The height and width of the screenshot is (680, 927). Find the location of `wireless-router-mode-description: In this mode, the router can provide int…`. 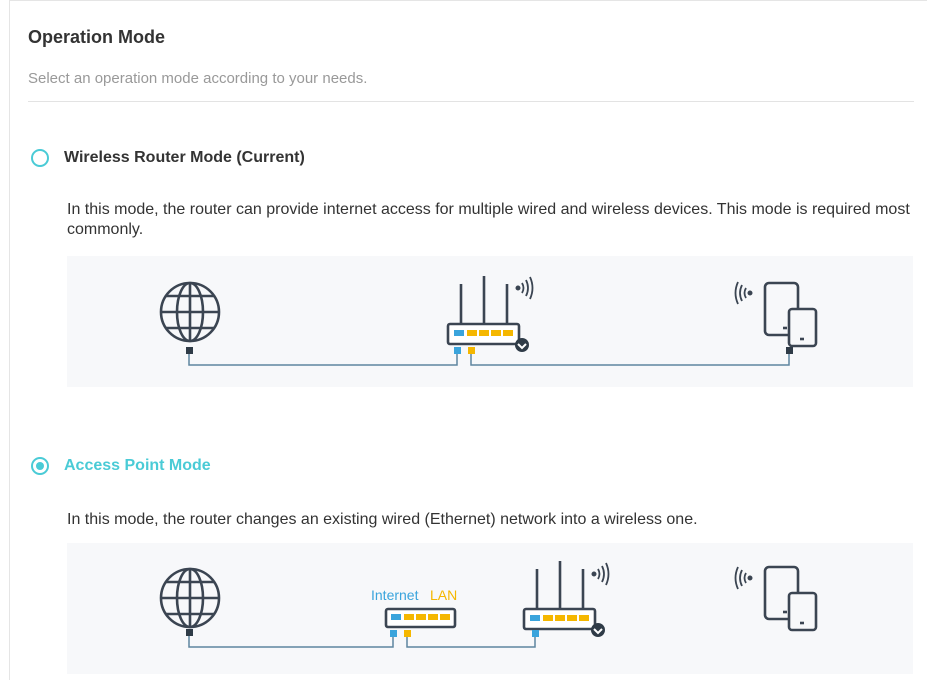

wireless-router-mode-description: In this mode, the router can provide int… is located at coordinates (488, 219).